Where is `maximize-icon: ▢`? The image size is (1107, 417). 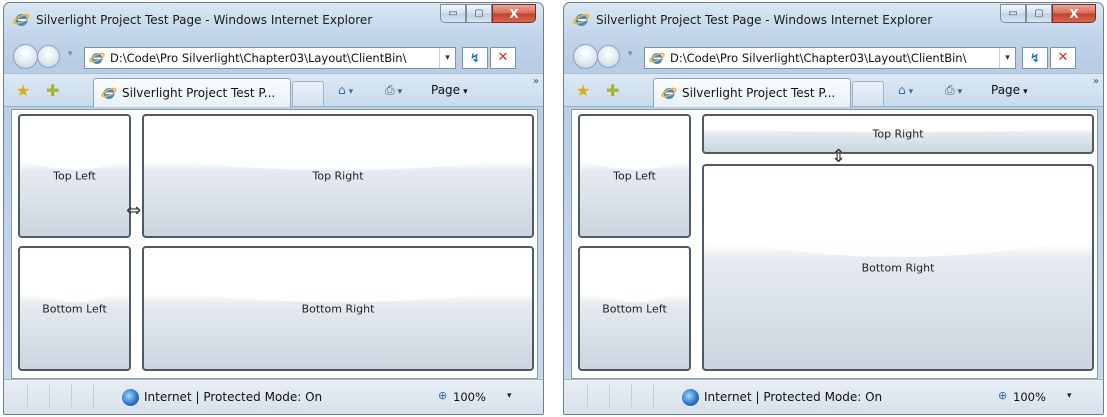 maximize-icon: ▢ is located at coordinates (479, 13).